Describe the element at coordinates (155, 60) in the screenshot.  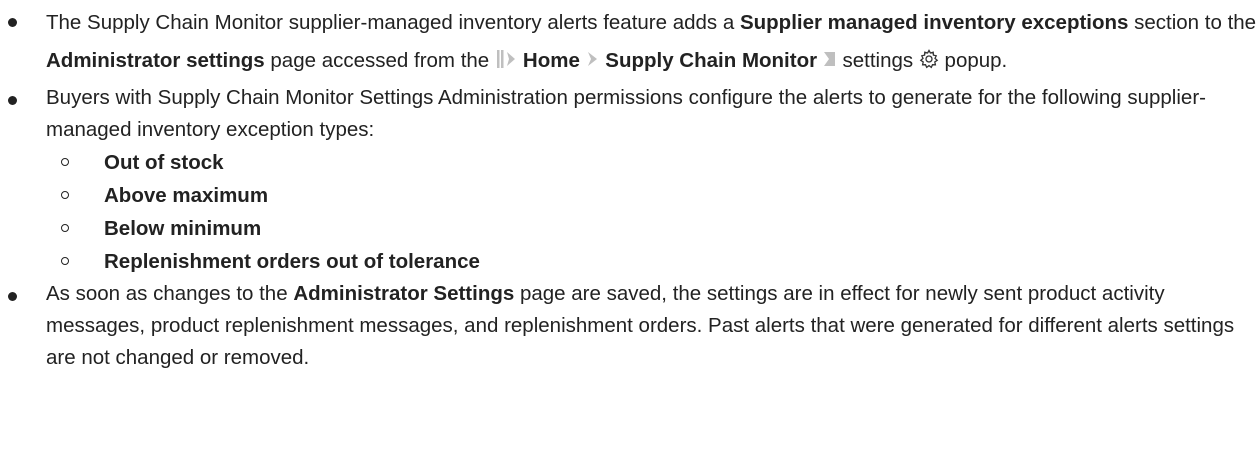
I see `term-administrator-settings: Administrator settings` at that location.